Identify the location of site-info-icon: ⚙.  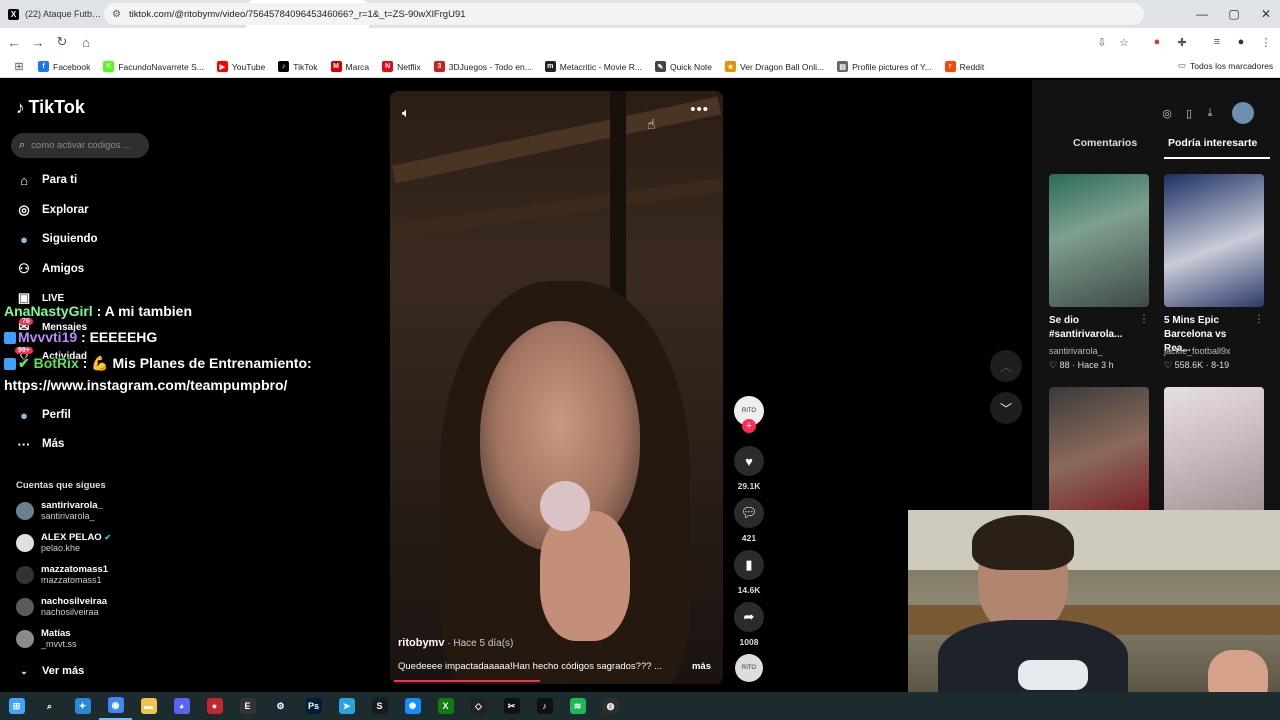
(116, 14).